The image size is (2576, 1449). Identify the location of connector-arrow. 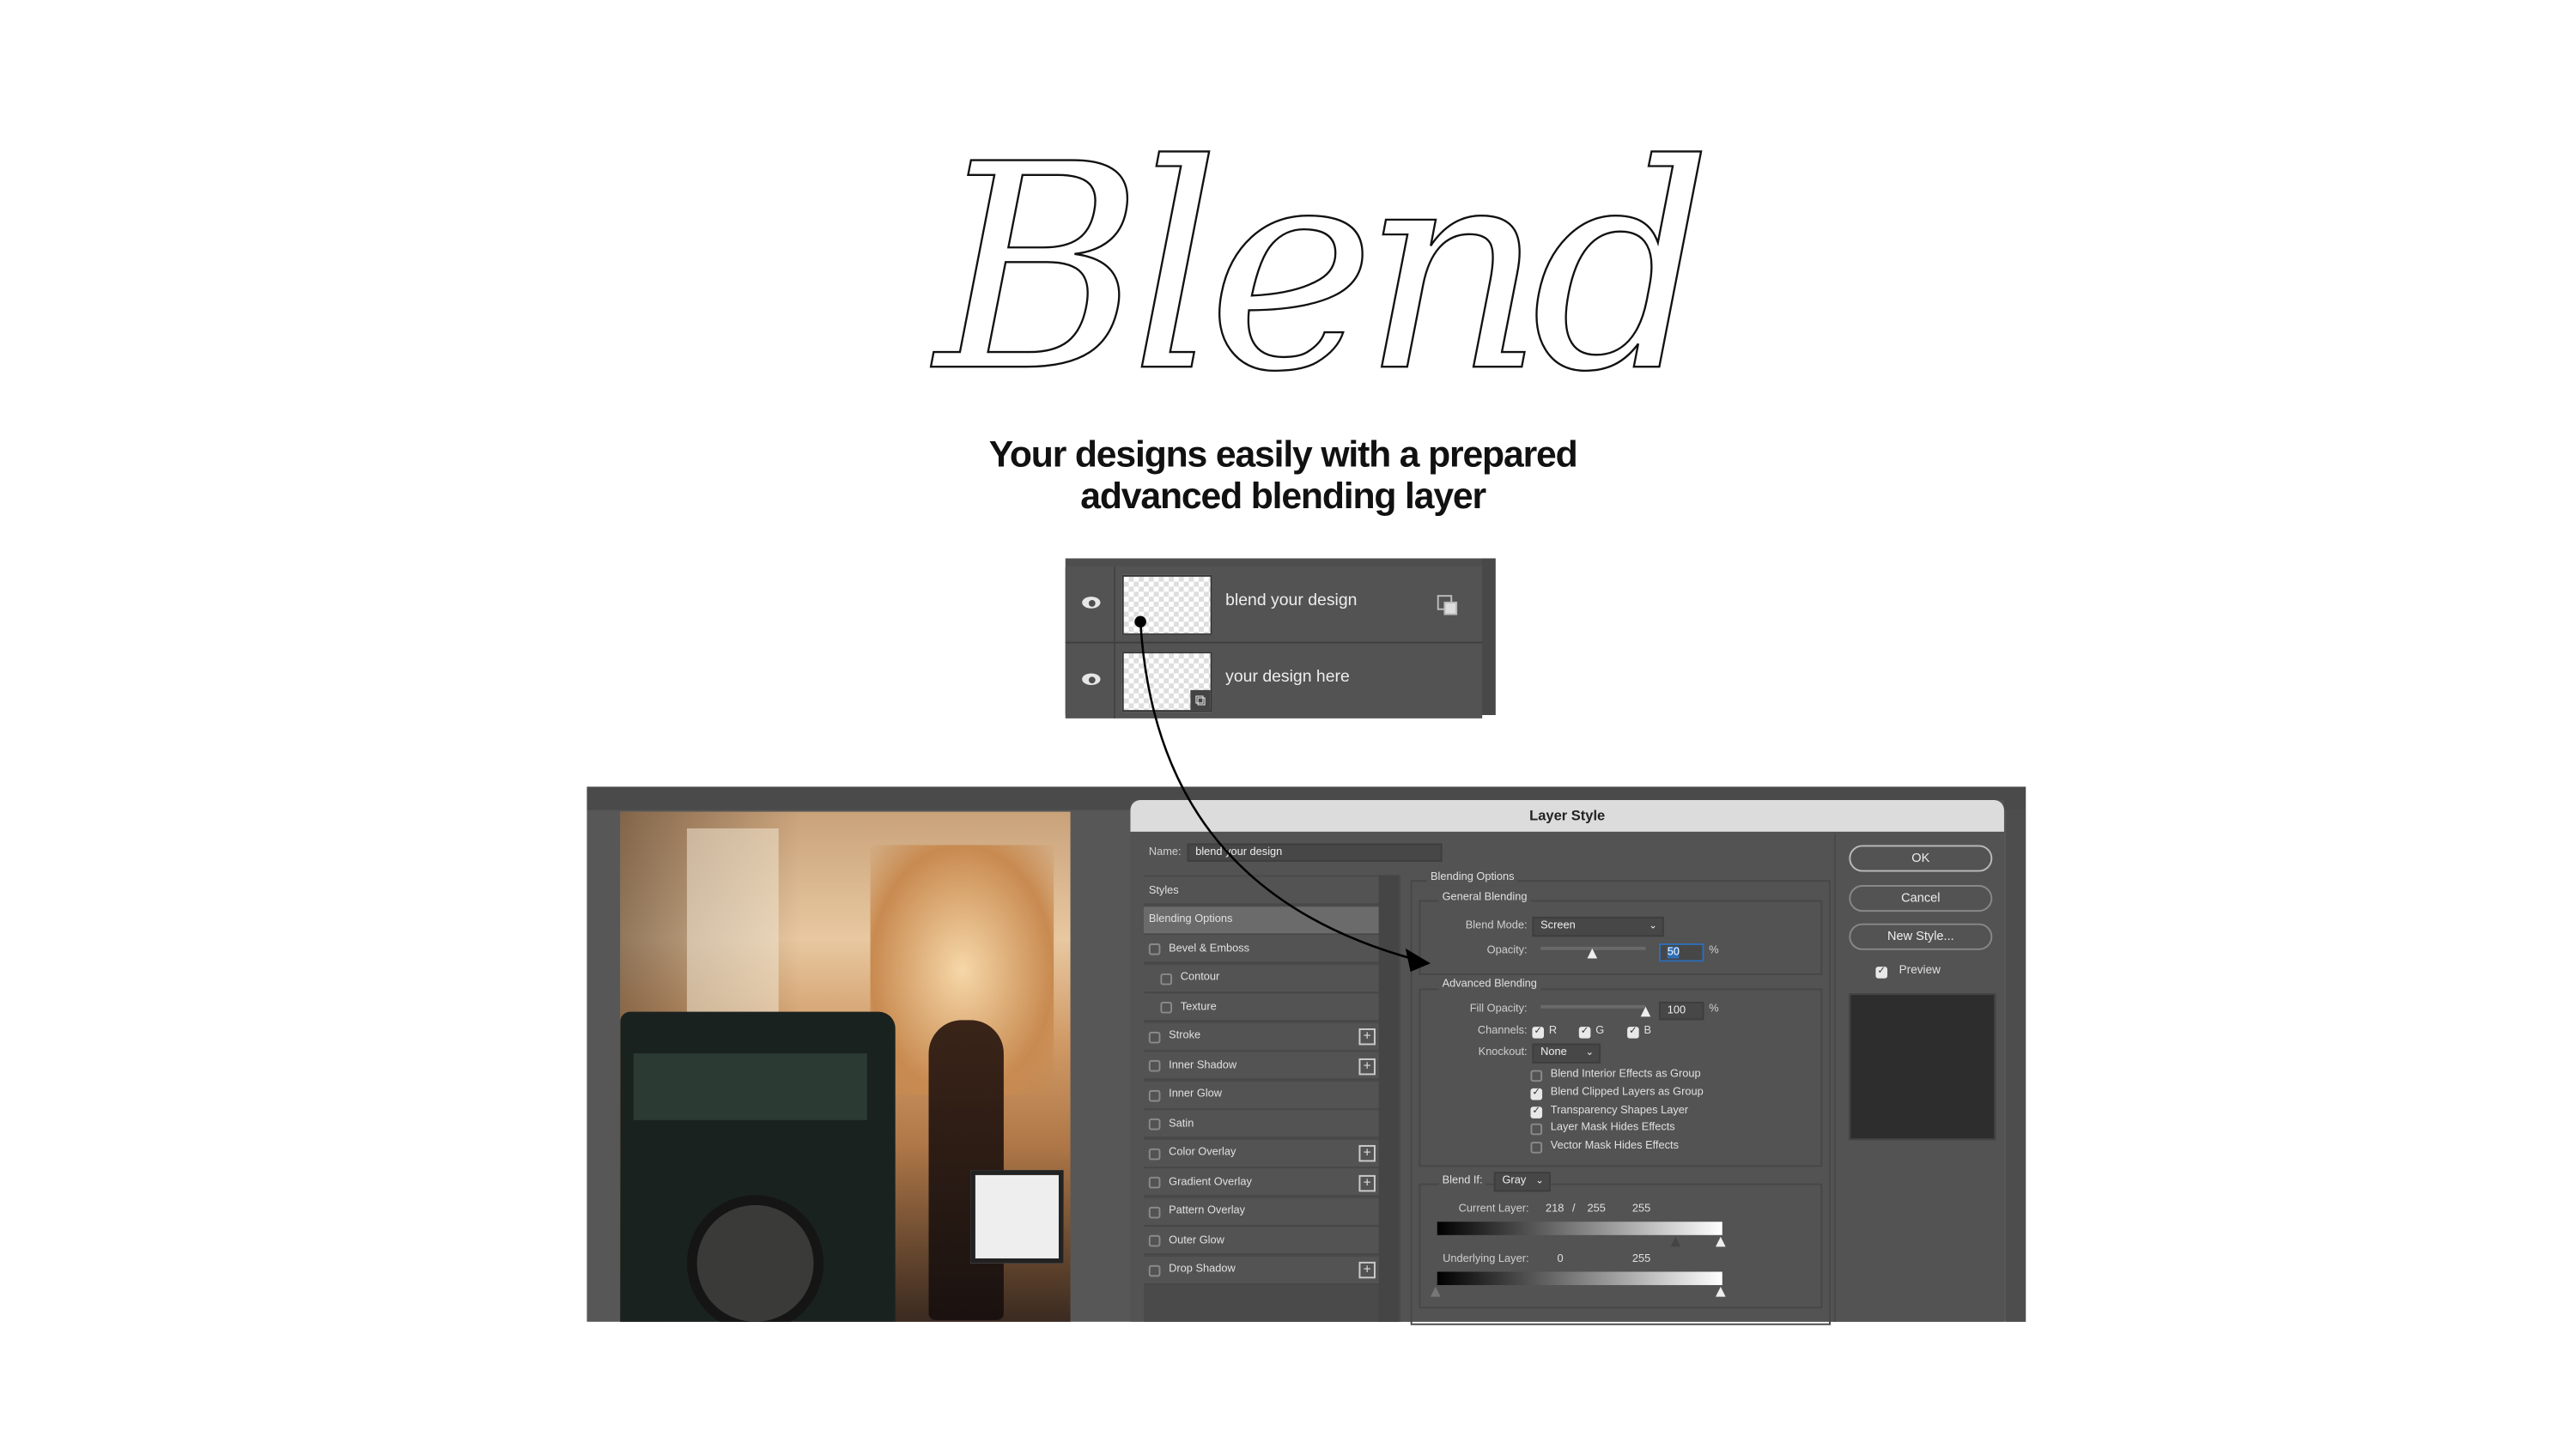
(1283, 794).